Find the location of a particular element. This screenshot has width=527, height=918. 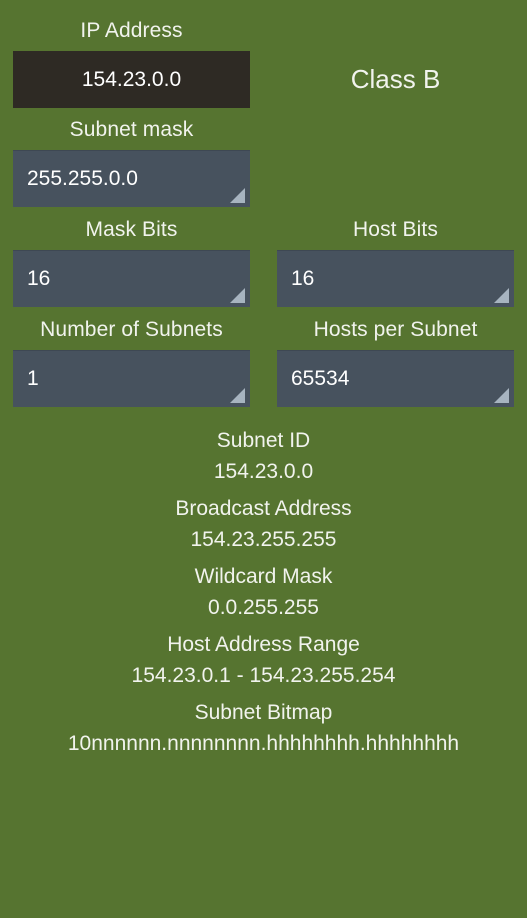

host-bits-spinner: 16 is located at coordinates (395, 278).